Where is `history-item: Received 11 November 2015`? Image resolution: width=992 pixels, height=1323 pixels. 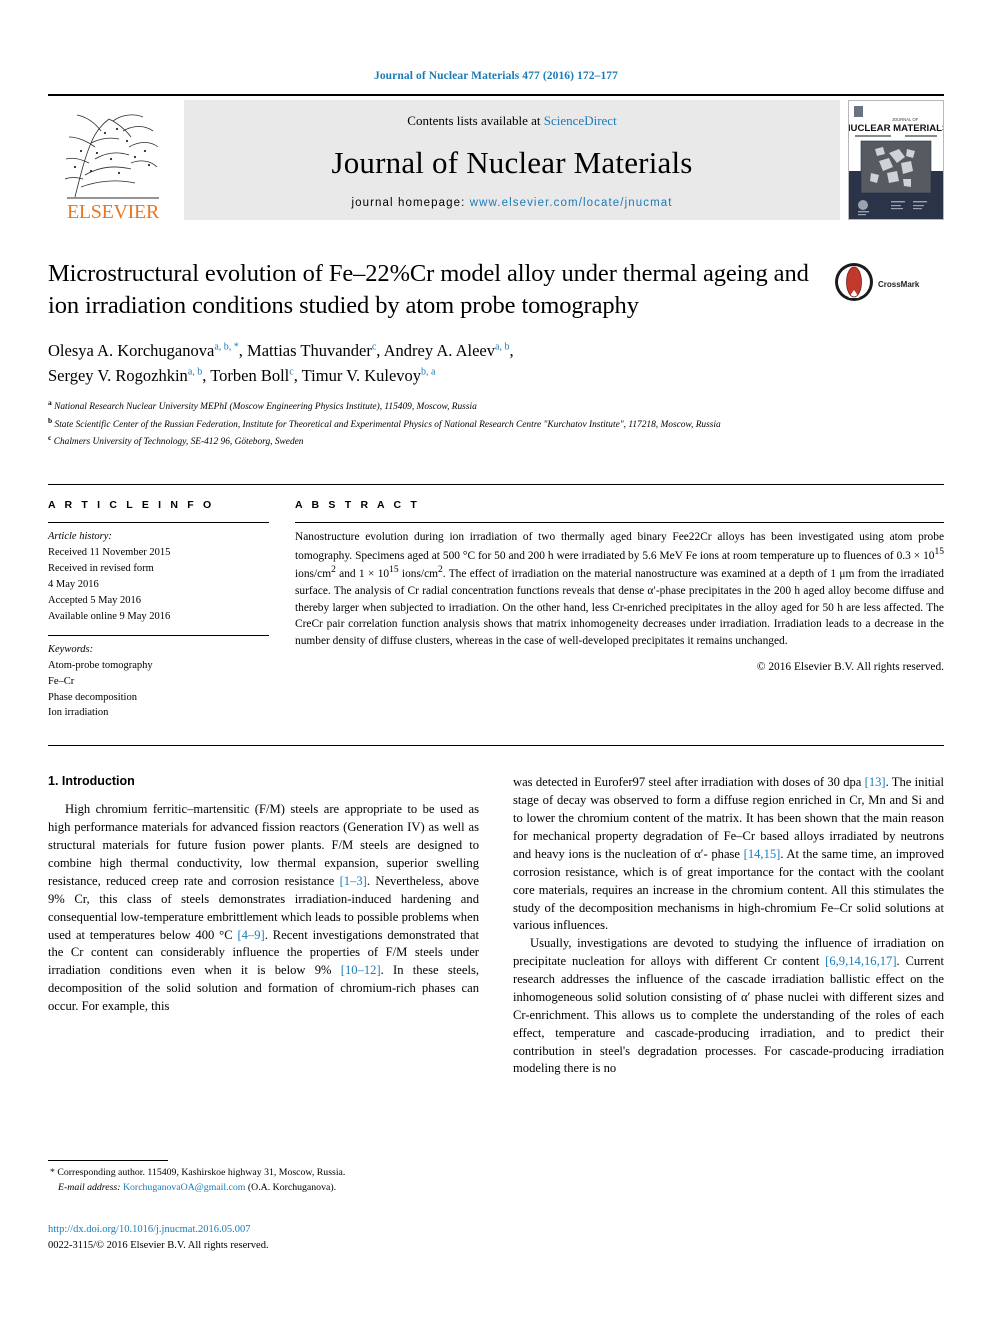 history-item: Received 11 November 2015 is located at coordinates (109, 552).